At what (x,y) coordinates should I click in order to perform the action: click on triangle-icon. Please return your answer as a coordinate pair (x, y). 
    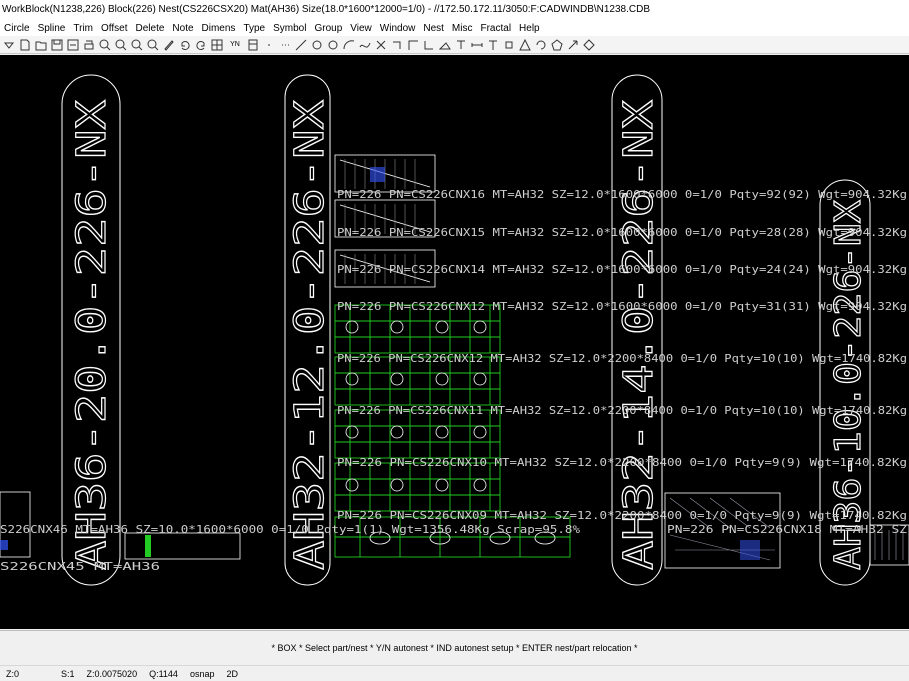
    Looking at the image, I should click on (525, 45).